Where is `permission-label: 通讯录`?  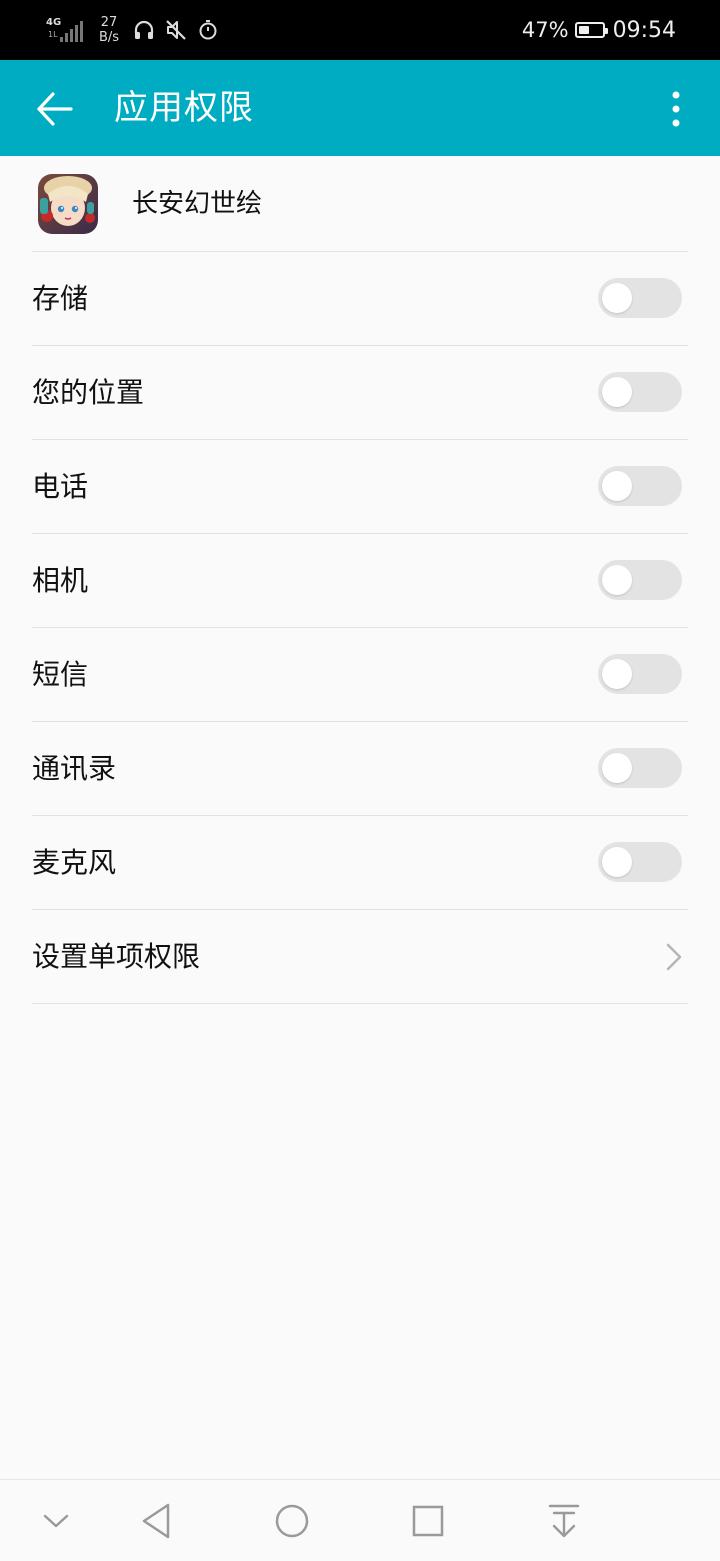 permission-label: 通讯录 is located at coordinates (74, 768).